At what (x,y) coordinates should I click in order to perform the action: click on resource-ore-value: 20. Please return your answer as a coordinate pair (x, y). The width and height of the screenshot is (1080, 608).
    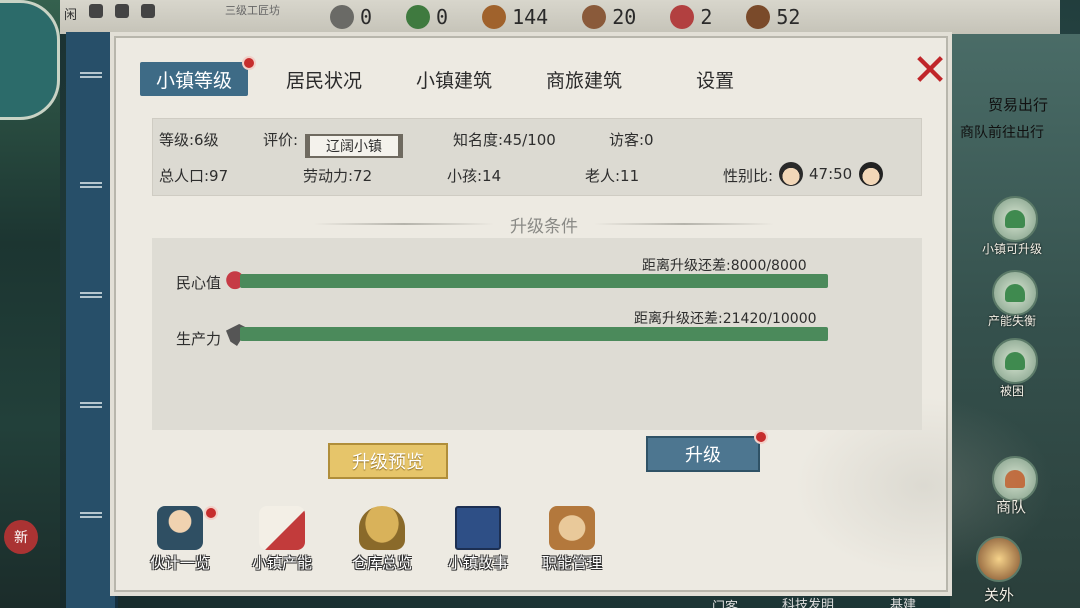
    Looking at the image, I should click on (624, 17).